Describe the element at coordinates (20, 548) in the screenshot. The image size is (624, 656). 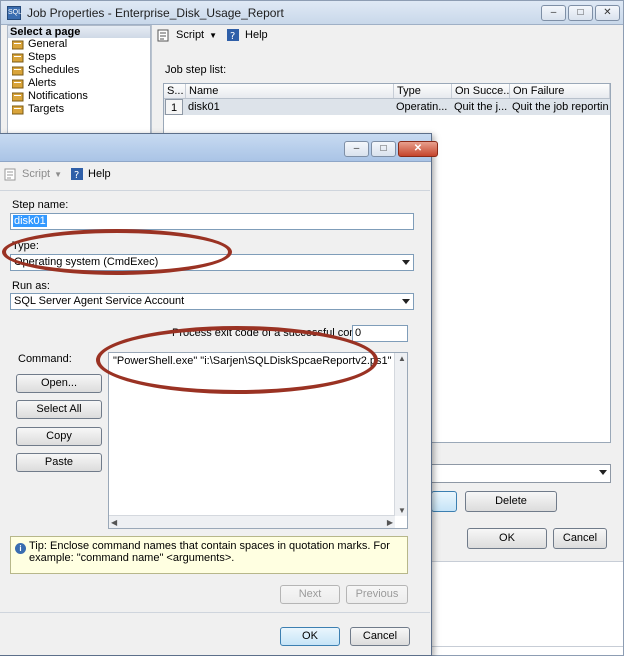
I see `info-icon: i` at that location.